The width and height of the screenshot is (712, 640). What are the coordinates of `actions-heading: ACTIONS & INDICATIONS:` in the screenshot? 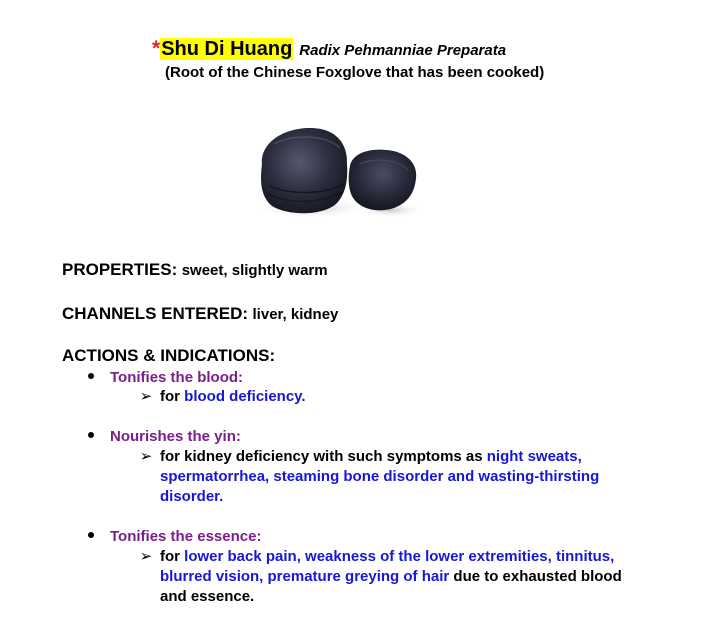 It's located at (168, 356).